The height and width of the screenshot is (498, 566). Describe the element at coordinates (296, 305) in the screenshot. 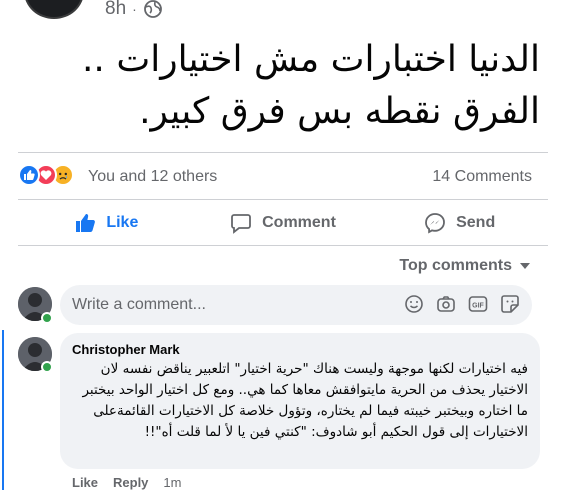

I see `comment-input: Write a comment... GIF` at that location.